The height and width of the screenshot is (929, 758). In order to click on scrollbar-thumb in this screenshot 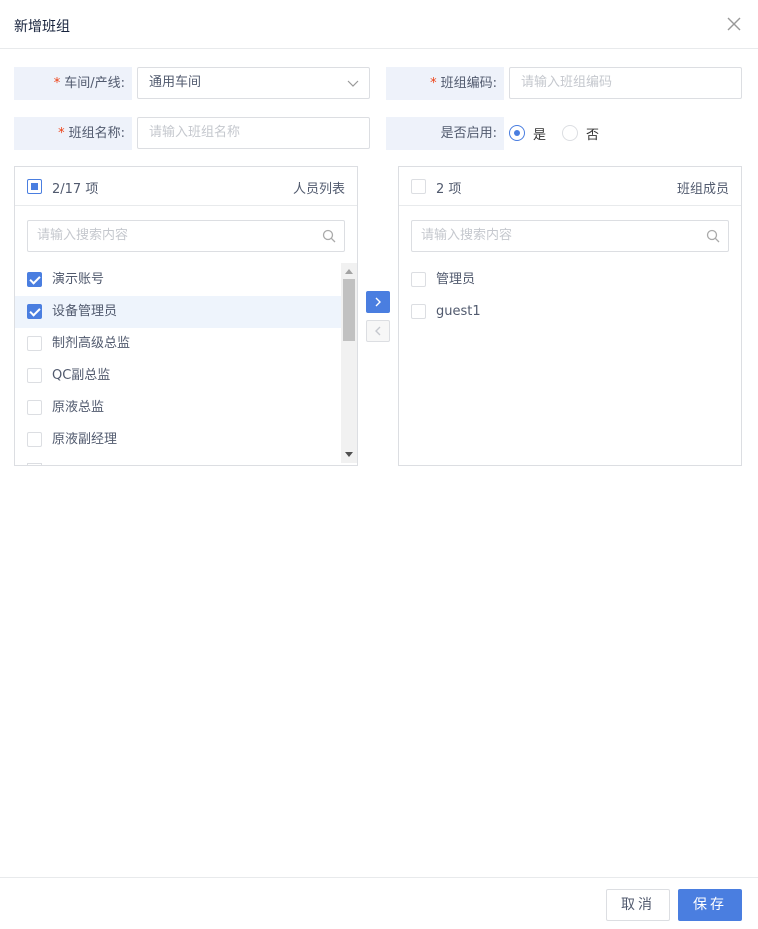, I will do `click(349, 310)`.